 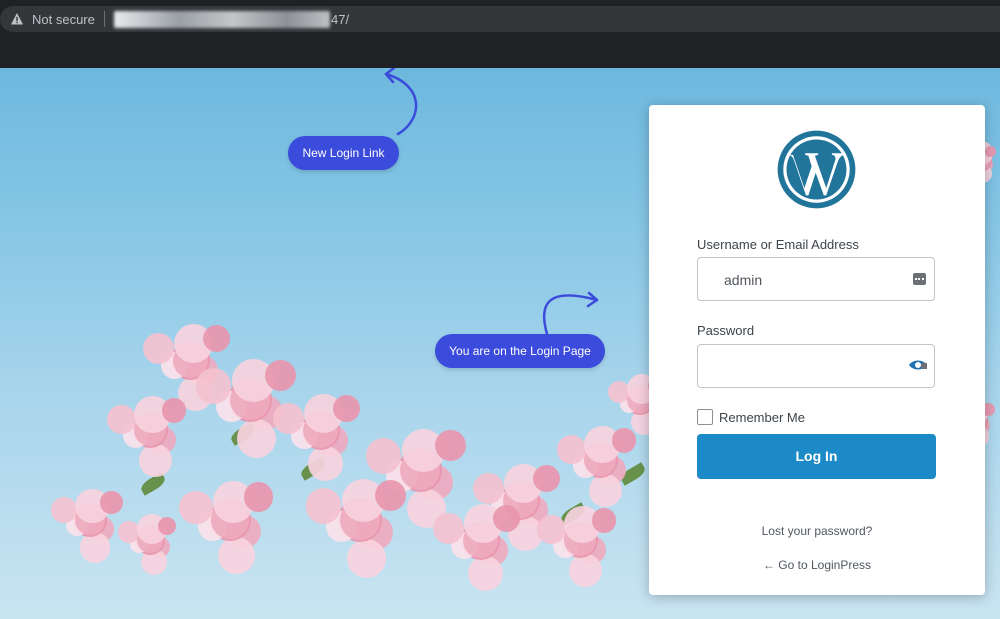 What do you see at coordinates (520, 351) in the screenshot?
I see `callout-on-login-page: You are on the Login Page` at bounding box center [520, 351].